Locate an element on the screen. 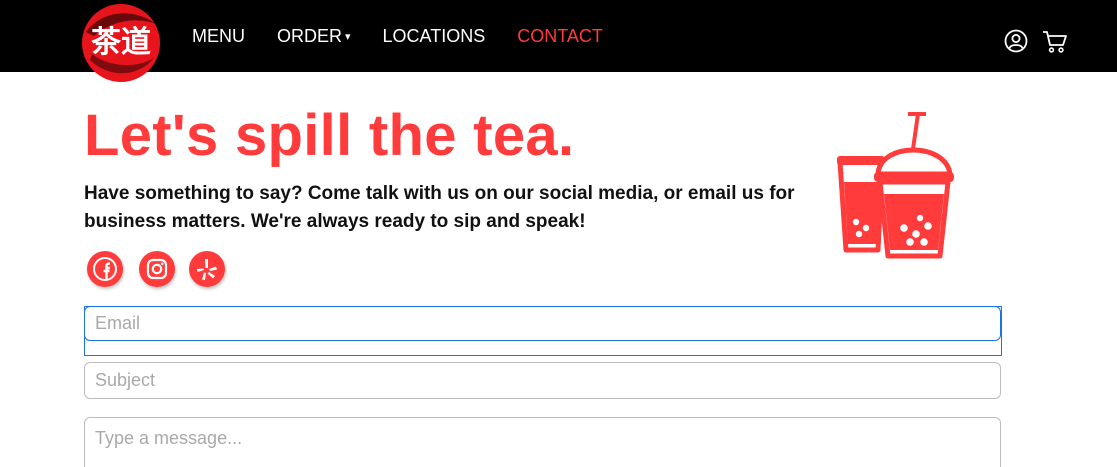 The height and width of the screenshot is (467, 1117). bubble-tea-cups-icon is located at coordinates (895, 185).